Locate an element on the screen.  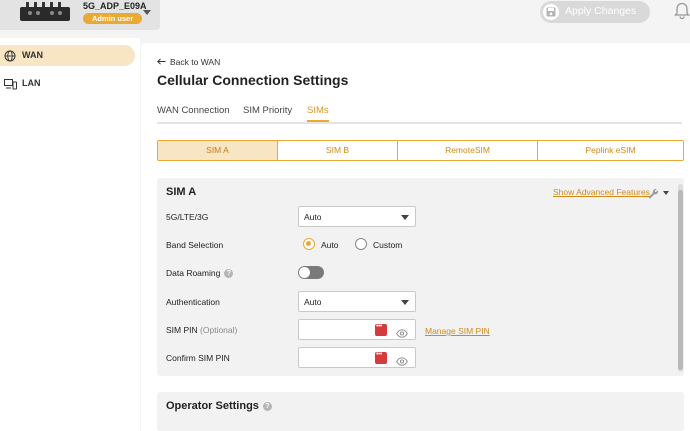
data-roaming-label: Data Roaming? is located at coordinates (200, 273).